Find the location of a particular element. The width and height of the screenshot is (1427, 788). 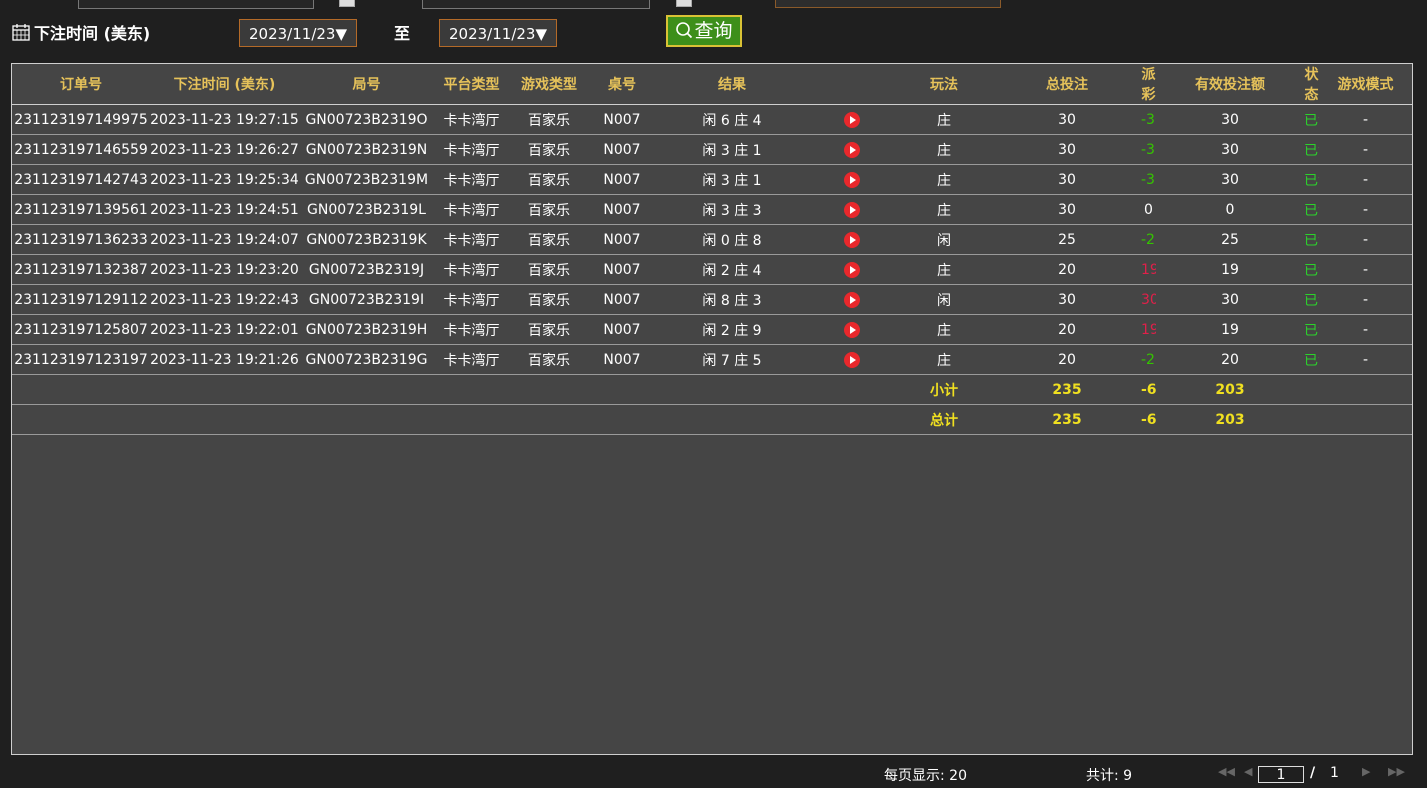

cell-round-no: GN00723B2319G is located at coordinates (366, 359).